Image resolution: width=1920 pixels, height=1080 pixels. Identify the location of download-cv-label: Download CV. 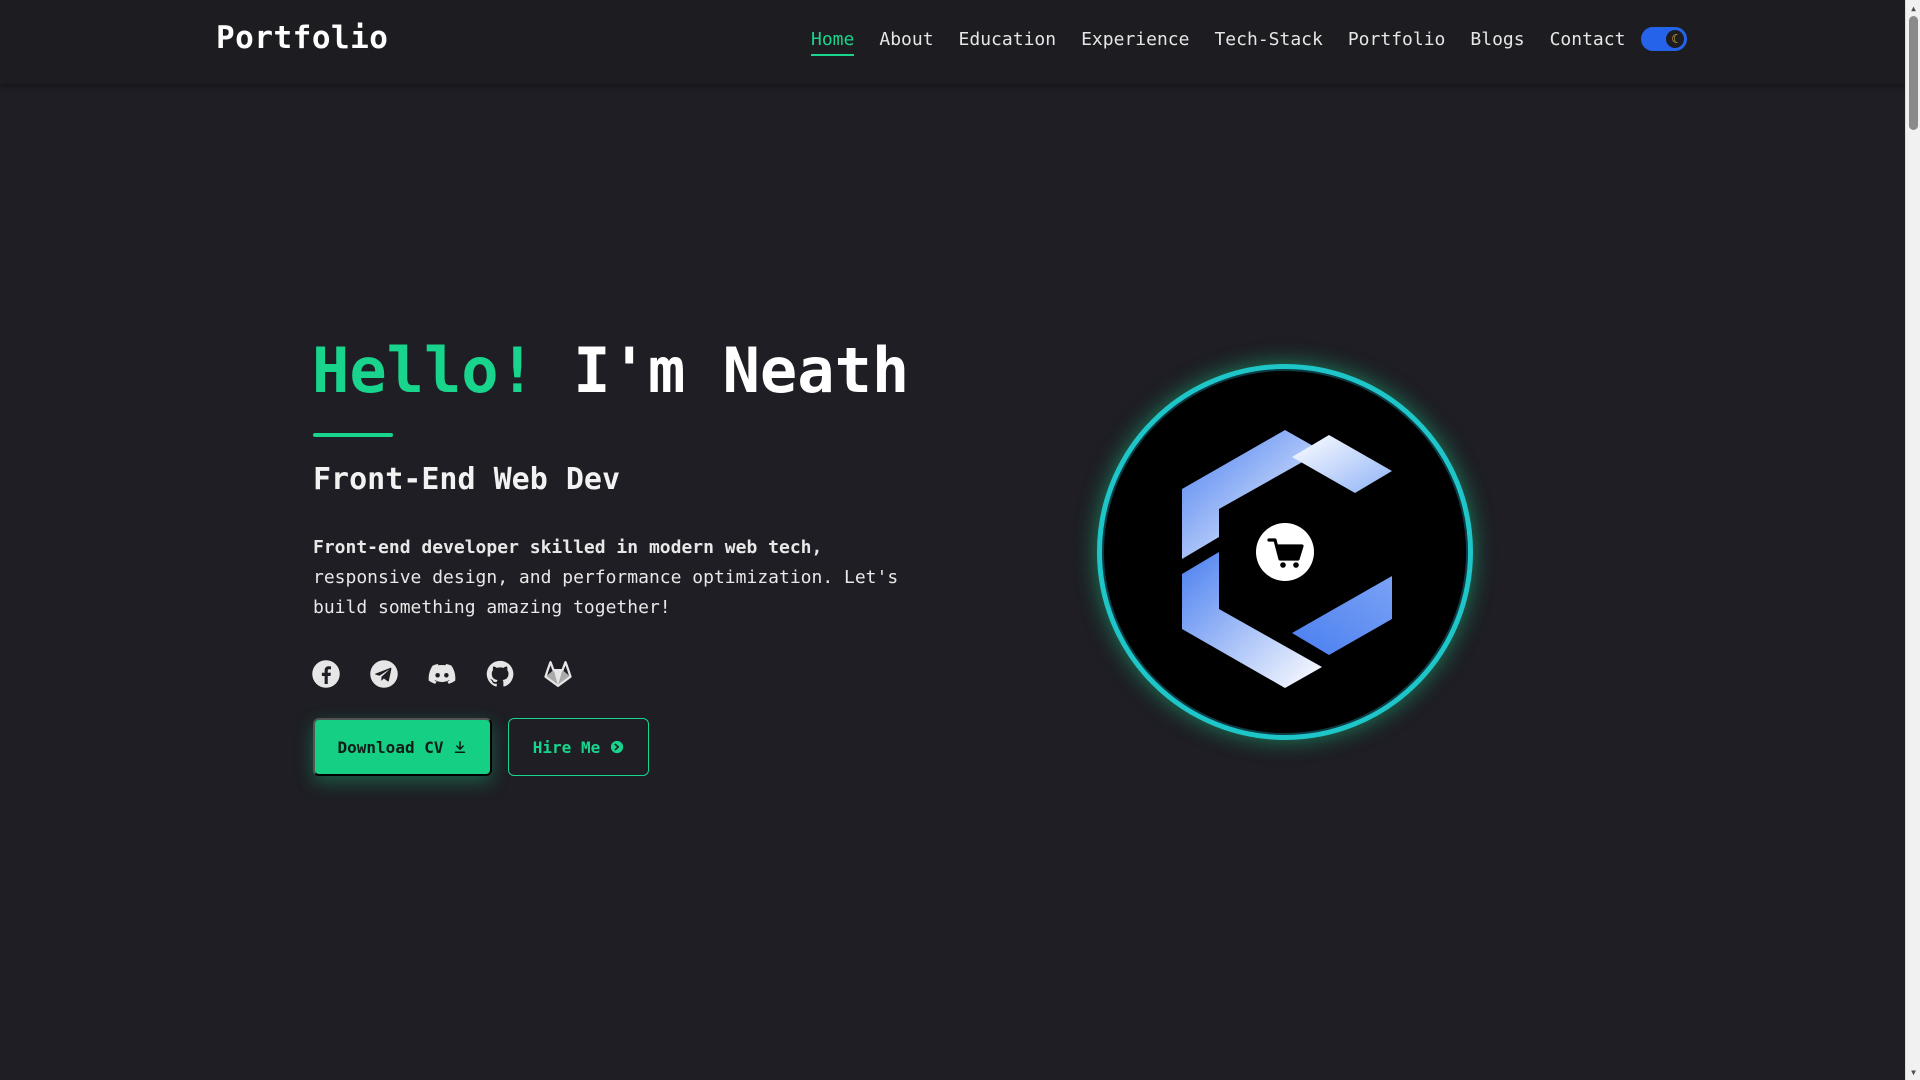
(390, 747).